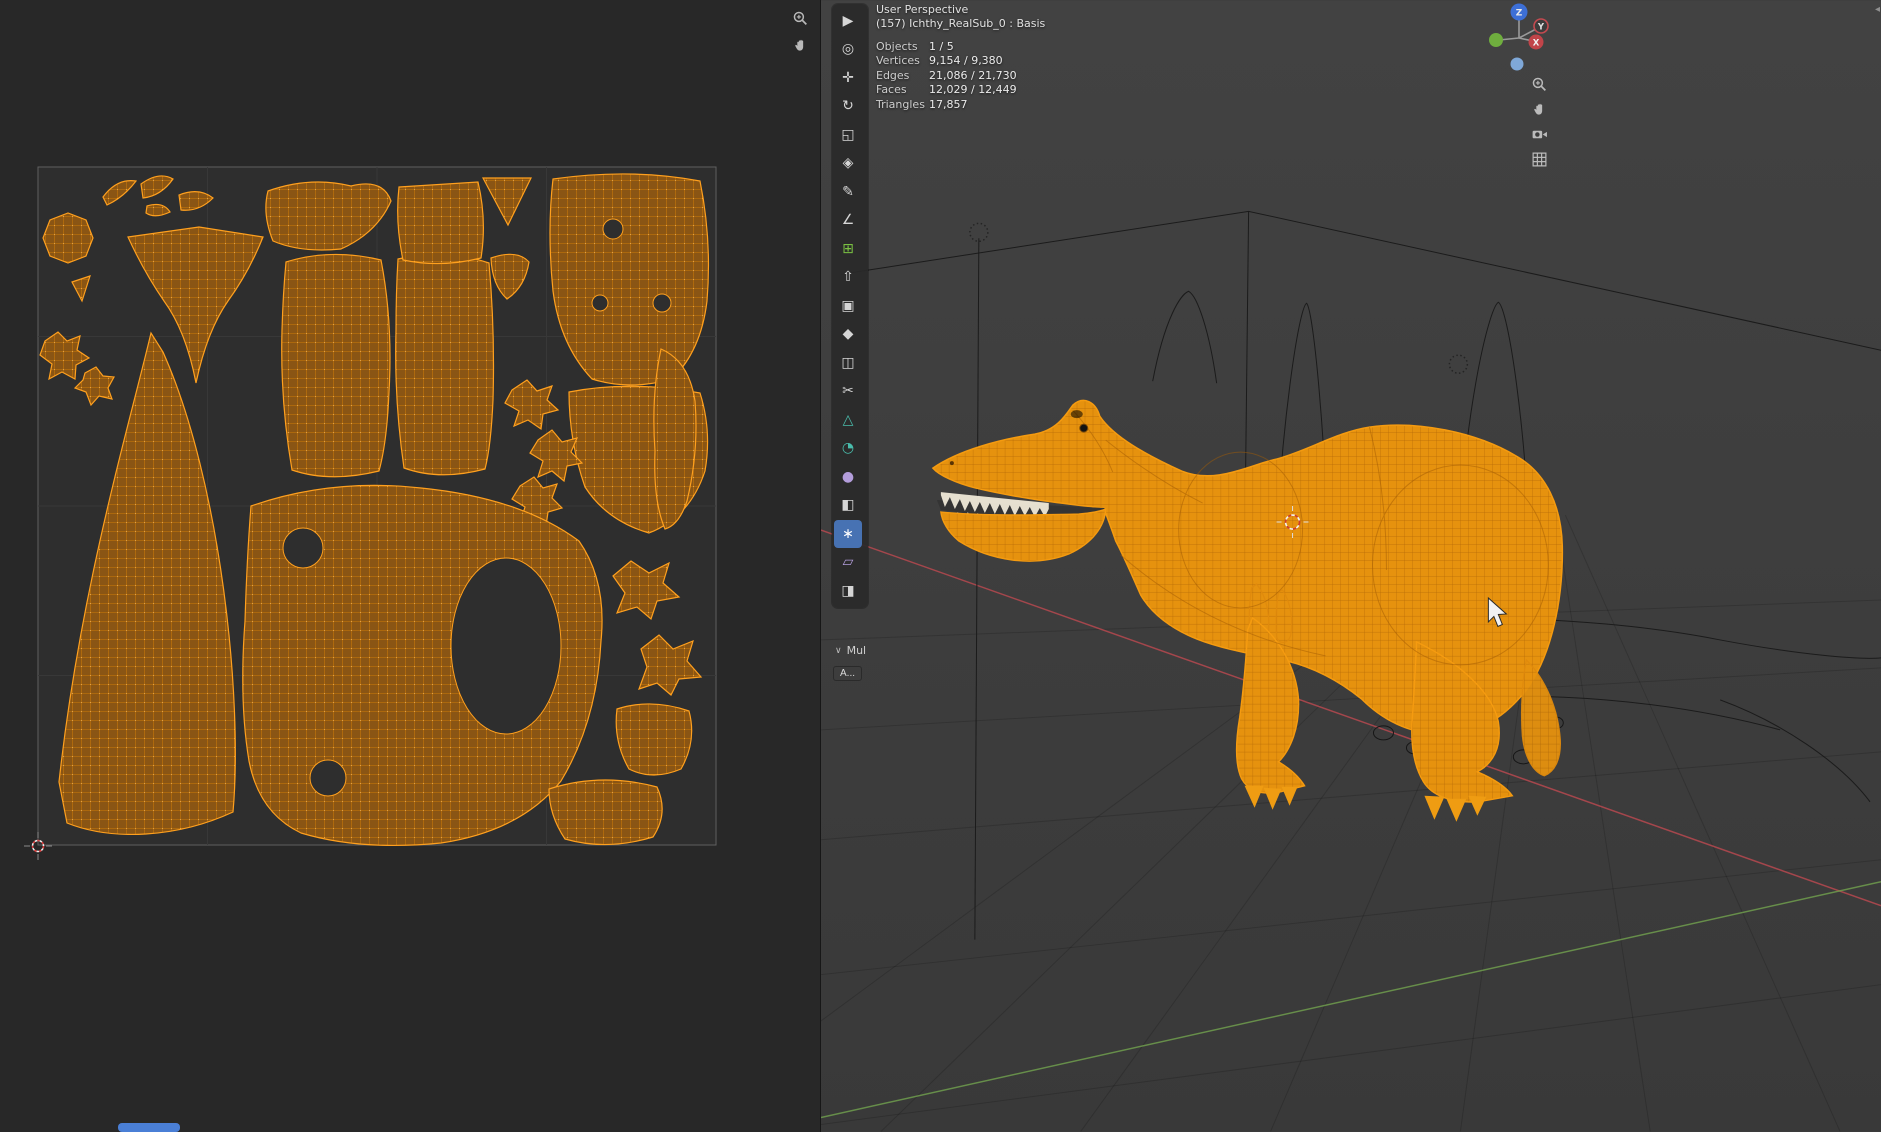  I want to click on gizmo-y-neg-axis, so click(1496, 40).